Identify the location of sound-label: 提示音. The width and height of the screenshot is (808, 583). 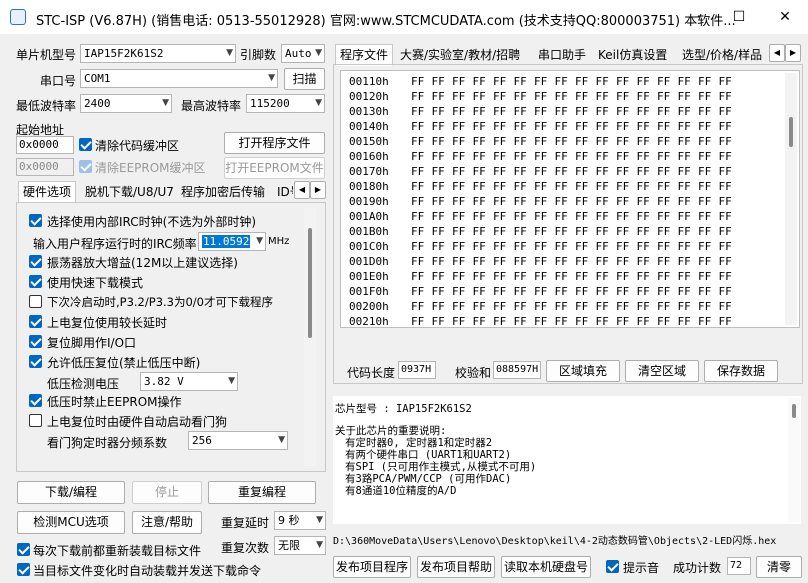
(641, 568).